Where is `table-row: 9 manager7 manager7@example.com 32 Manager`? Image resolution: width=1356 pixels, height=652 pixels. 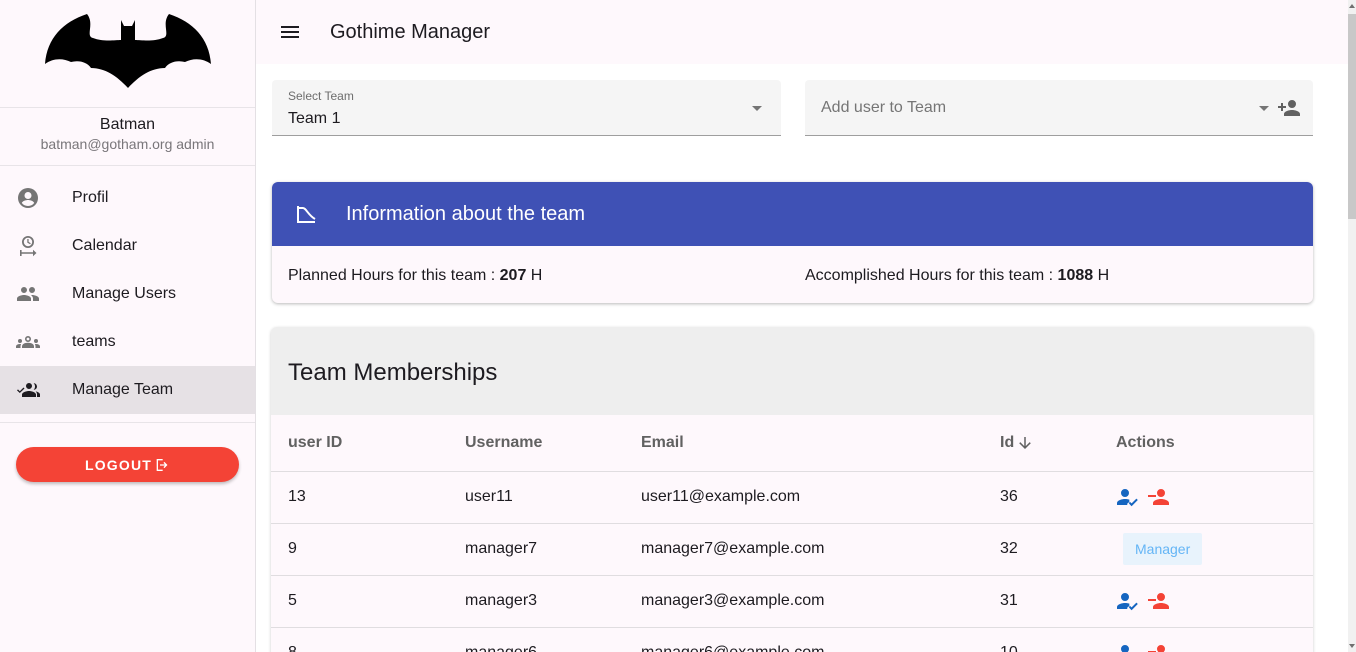
table-row: 9 manager7 manager7@example.com 32 Manager is located at coordinates (792, 549).